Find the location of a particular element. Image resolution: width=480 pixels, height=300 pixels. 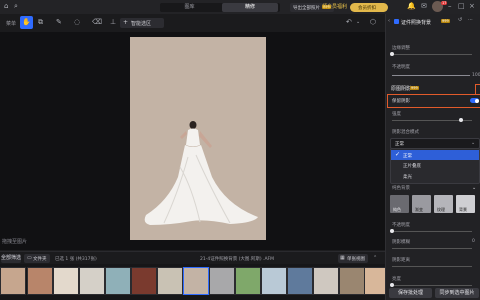

maximize-icon: □ is located at coordinates (461, 6).